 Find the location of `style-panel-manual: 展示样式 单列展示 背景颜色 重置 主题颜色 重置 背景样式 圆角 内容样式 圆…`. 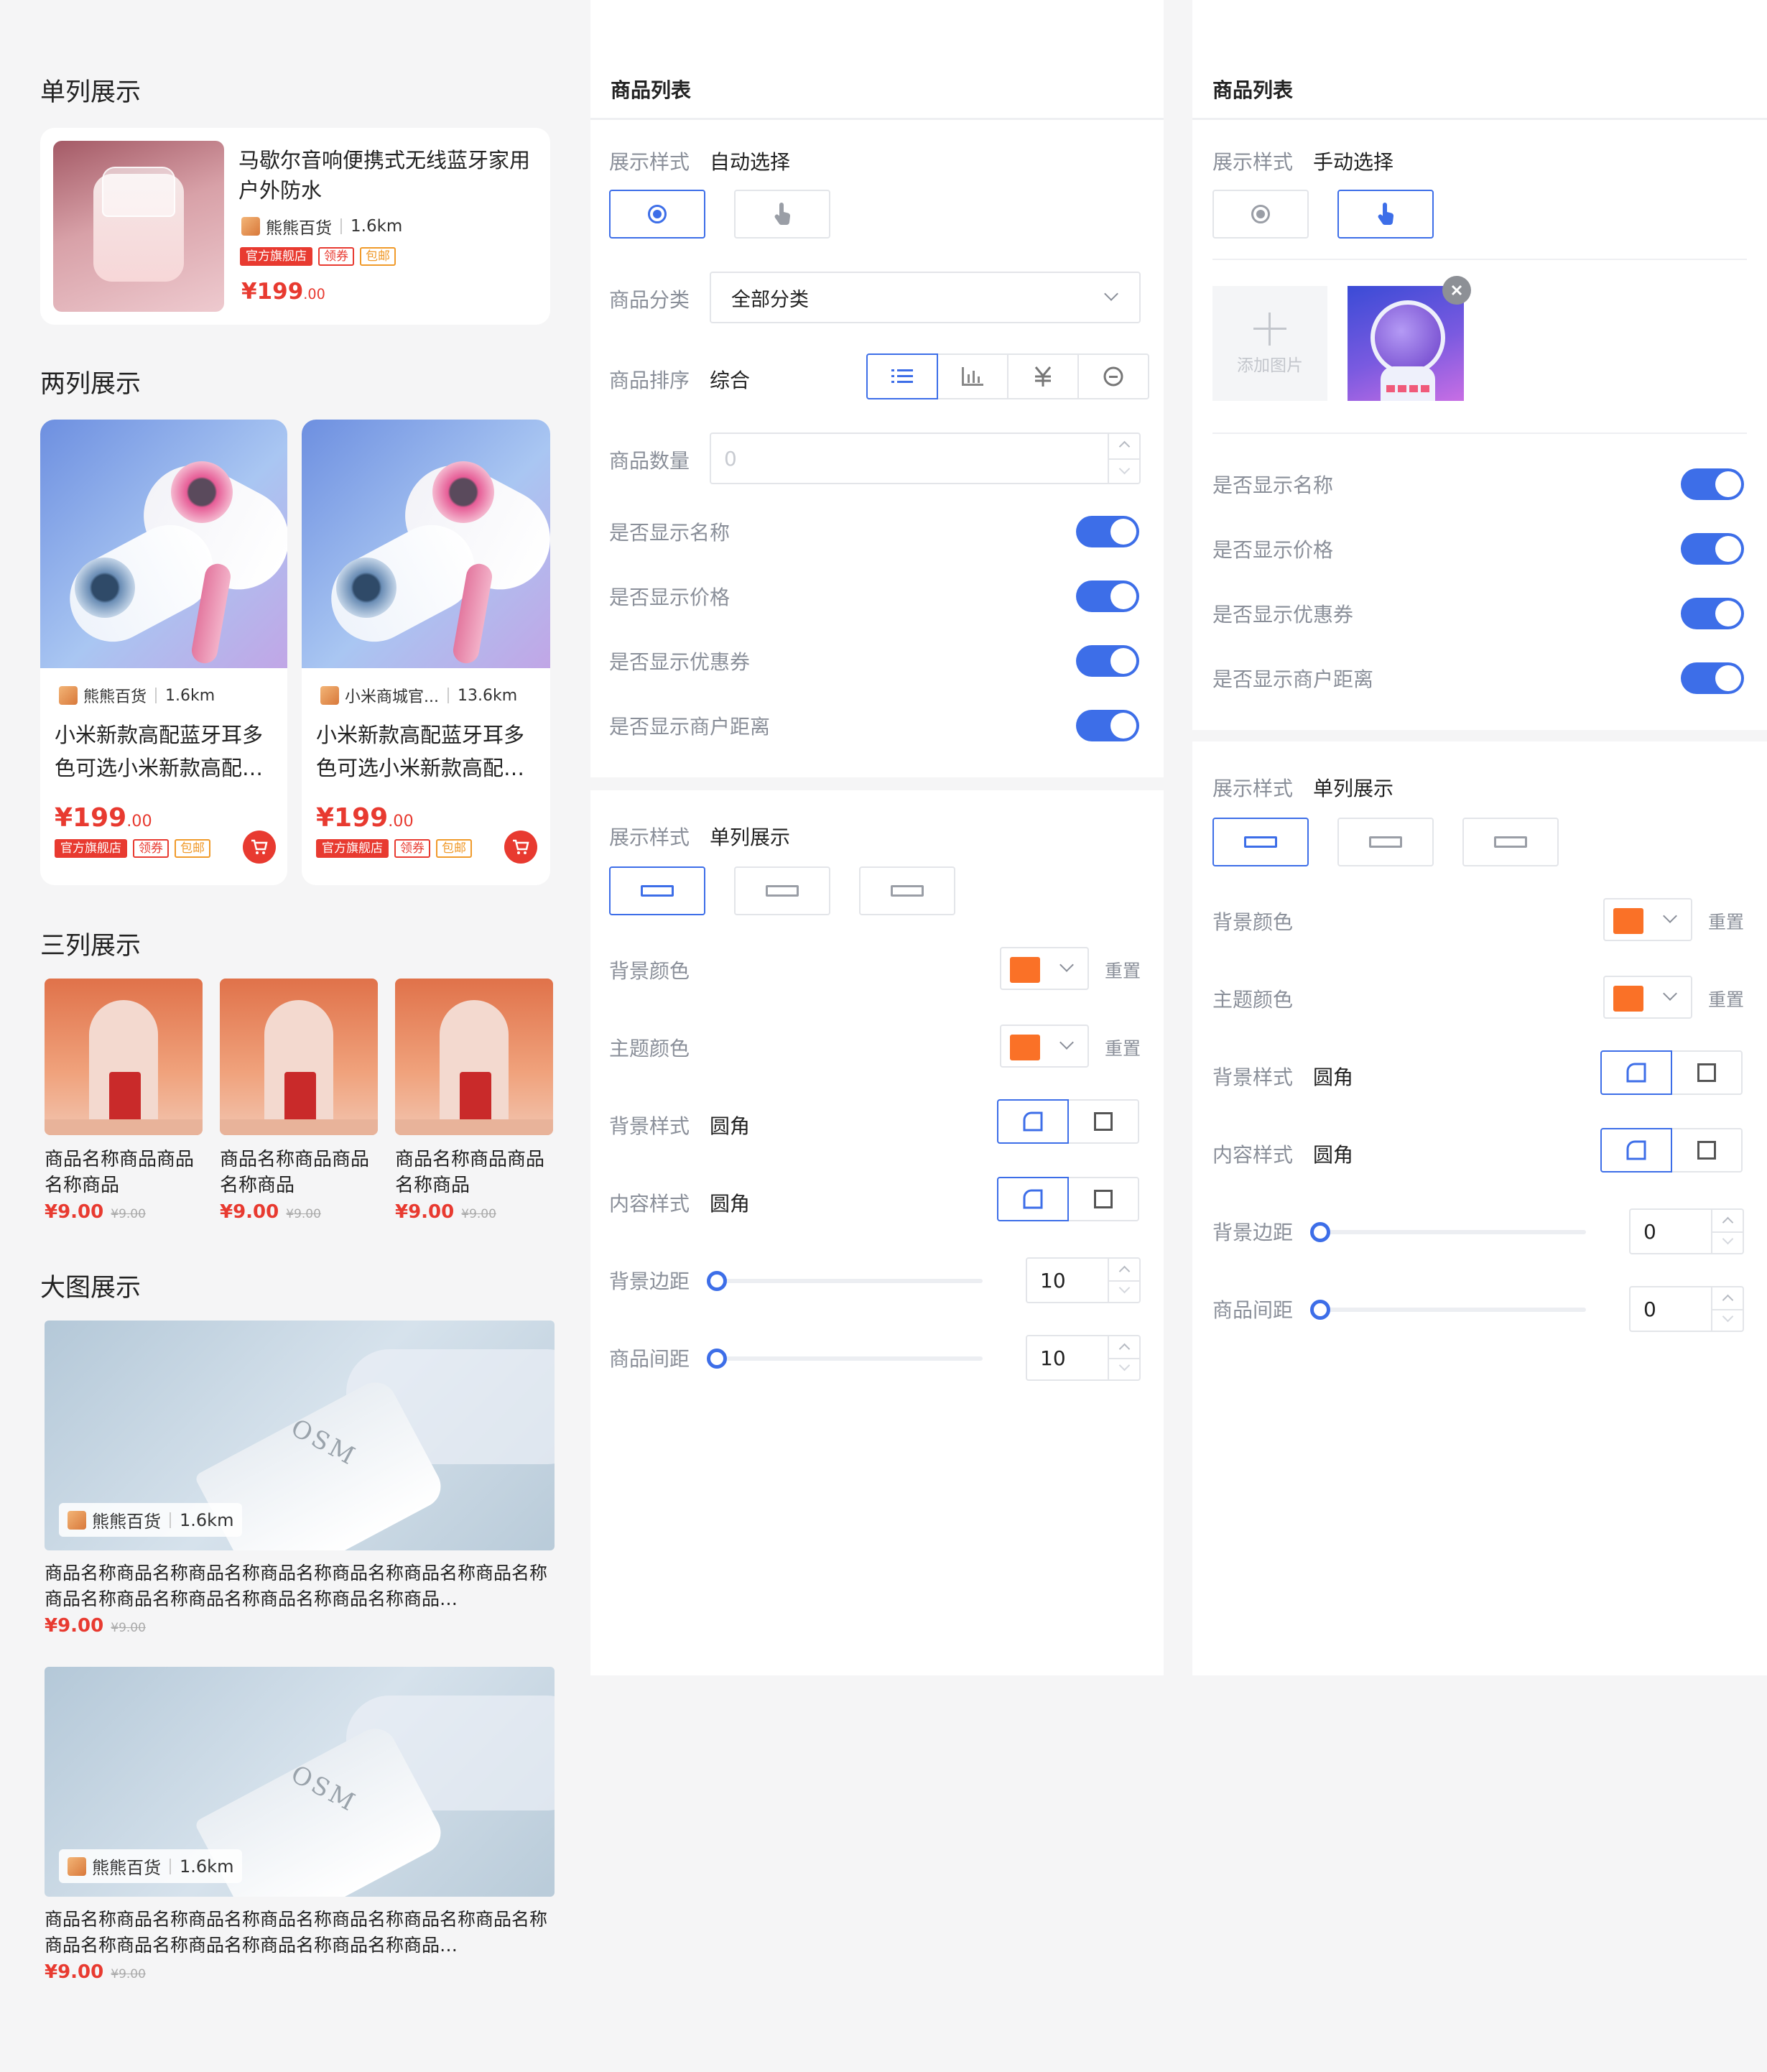

style-panel-manual: 展示样式 单列展示 背景颜色 重置 主题颜色 重置 背景样式 圆角 内容样式 圆… is located at coordinates (1479, 1208).